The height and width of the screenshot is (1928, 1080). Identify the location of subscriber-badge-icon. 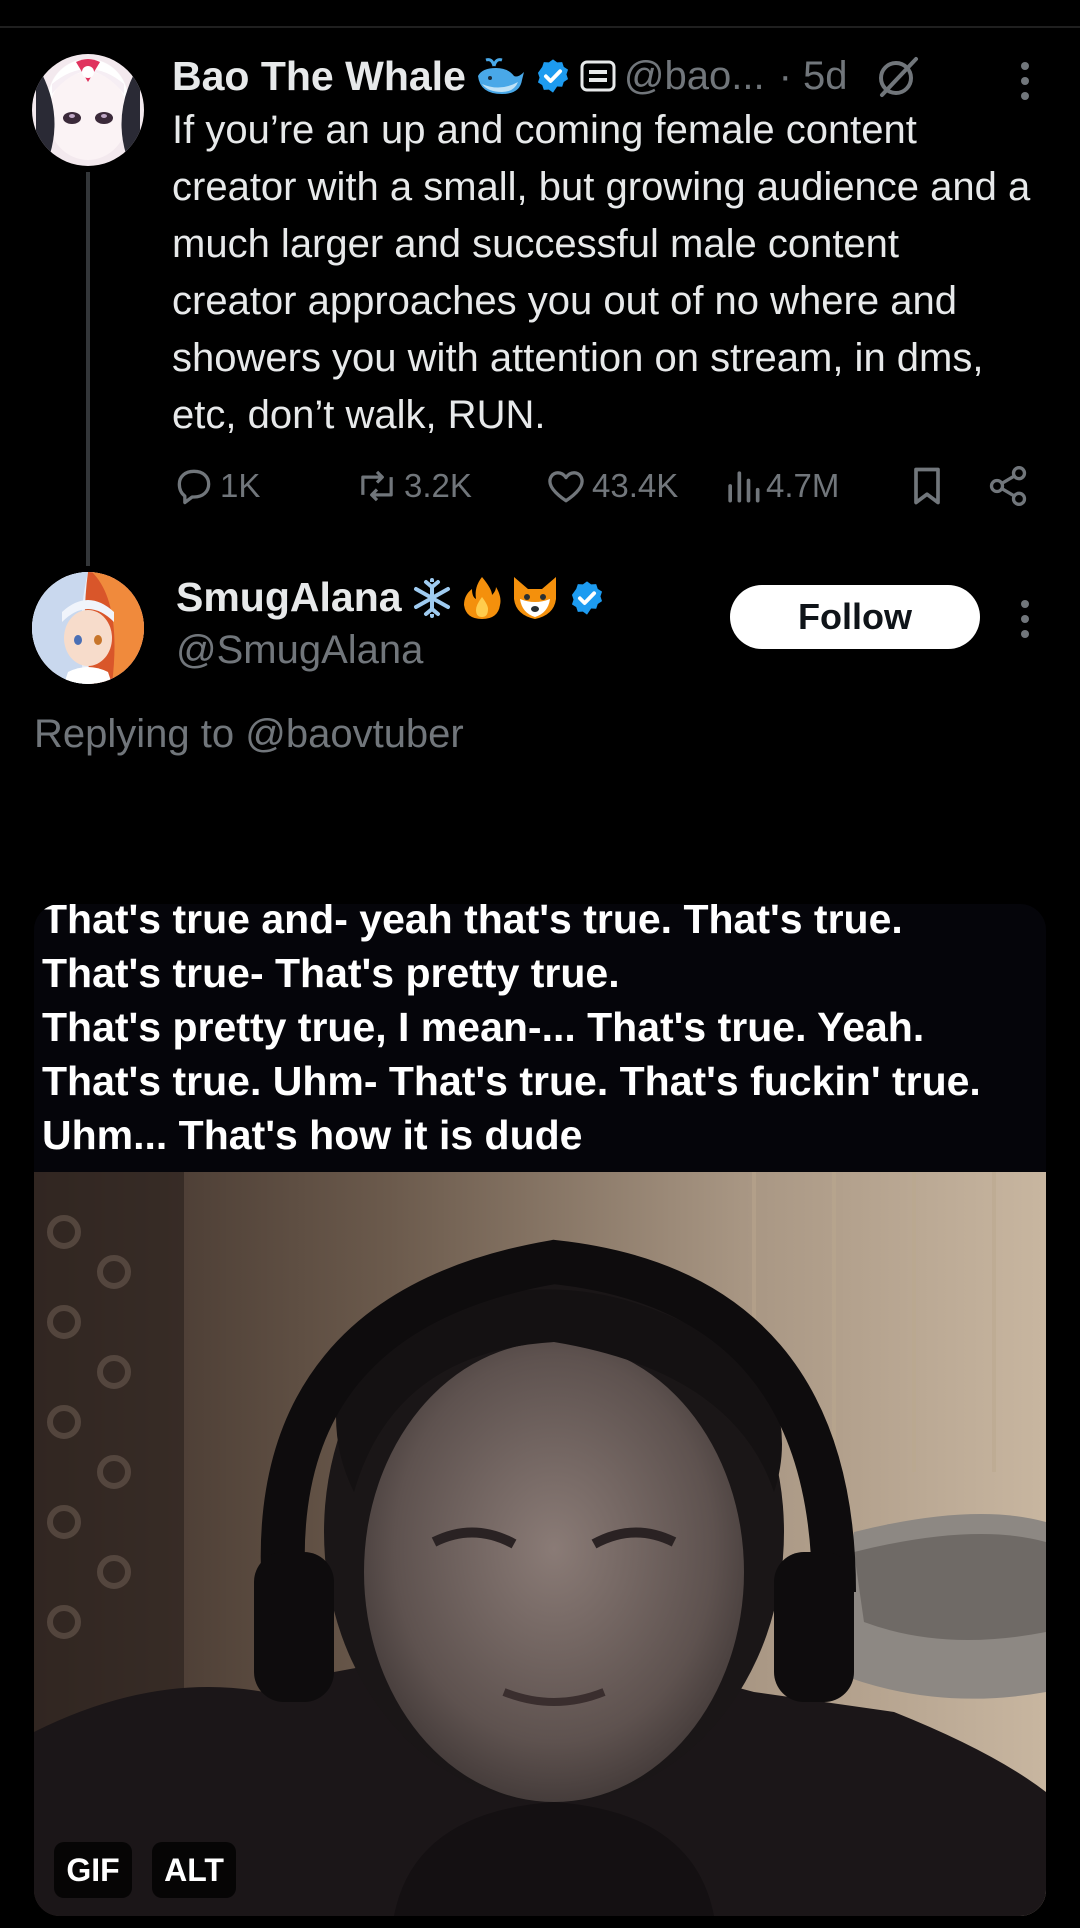
(598, 76).